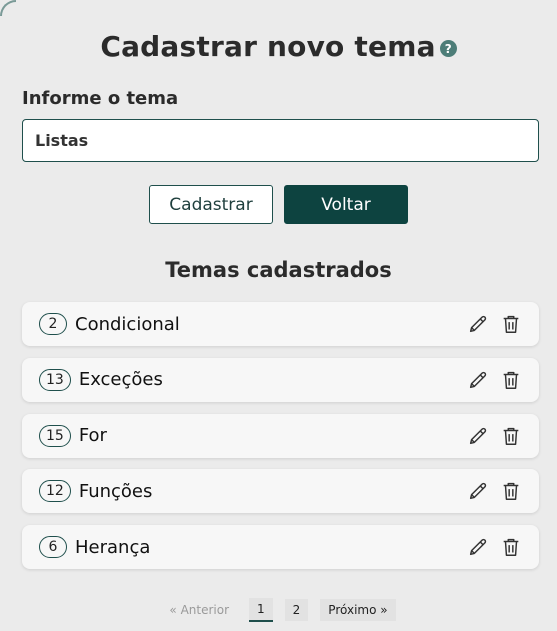 Image resolution: width=557 pixels, height=631 pixels. What do you see at coordinates (100, 98) in the screenshot?
I see `theme-field-label: Informe o tema` at bounding box center [100, 98].